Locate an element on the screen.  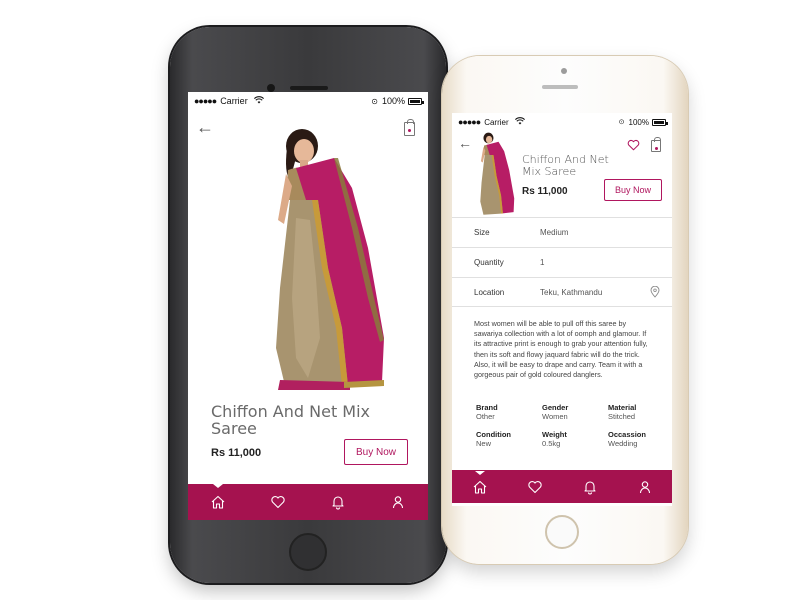
location-row: Location Teku, Kathmandu is located at coordinates (562, 292).